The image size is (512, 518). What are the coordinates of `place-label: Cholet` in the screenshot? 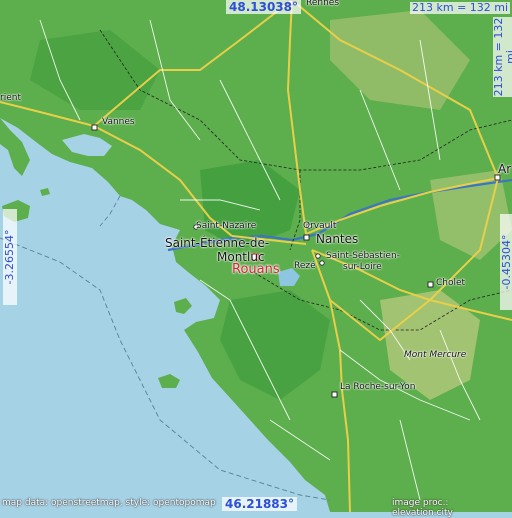 It's located at (451, 283).